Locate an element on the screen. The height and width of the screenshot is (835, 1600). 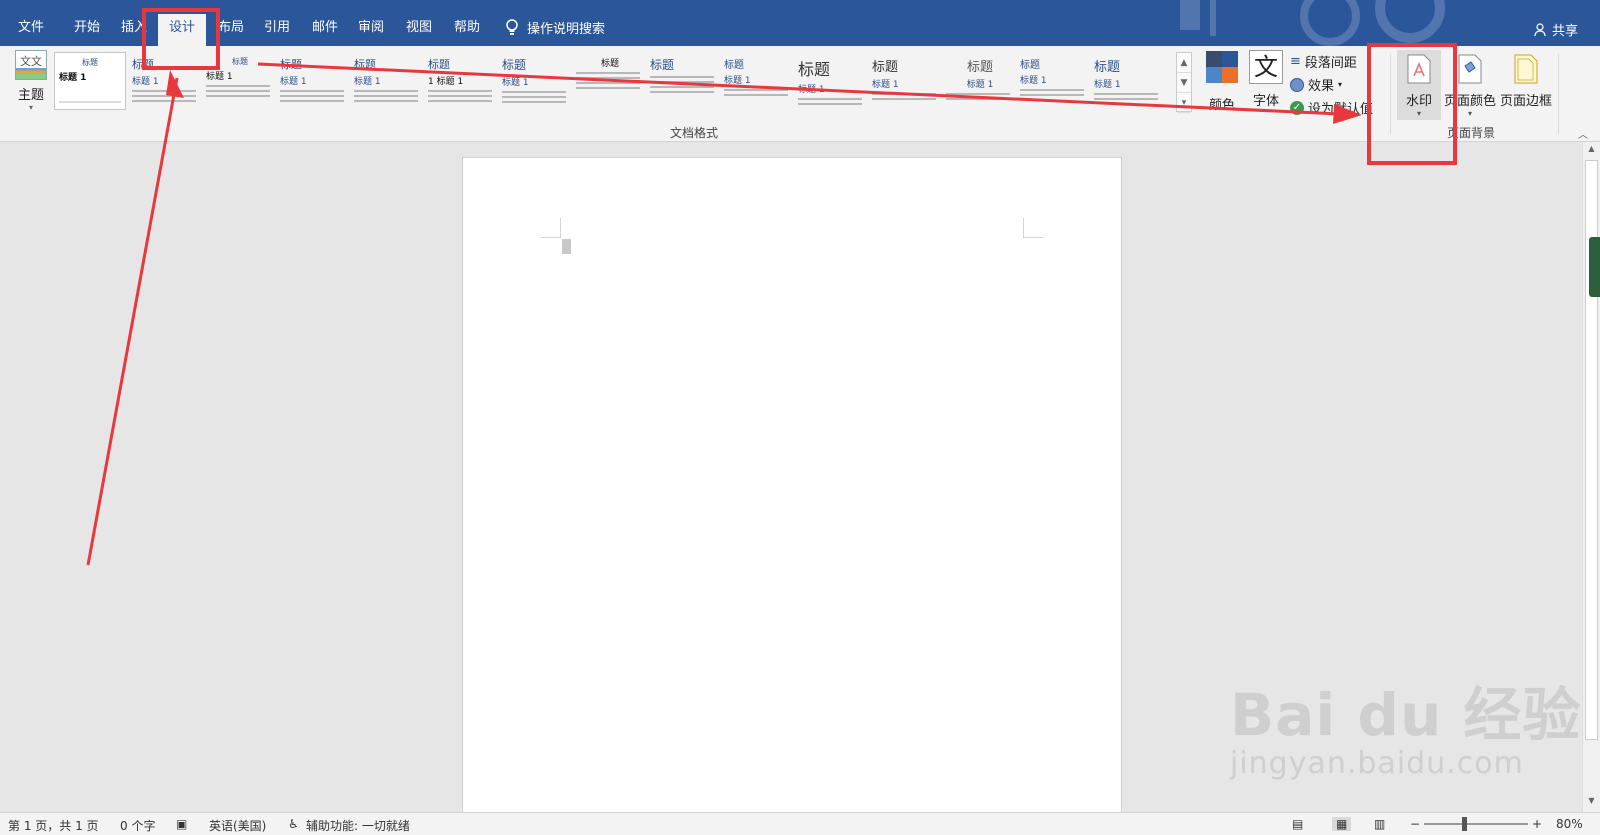
themes-button: 文文 主题 ▾ is located at coordinates (31, 85).